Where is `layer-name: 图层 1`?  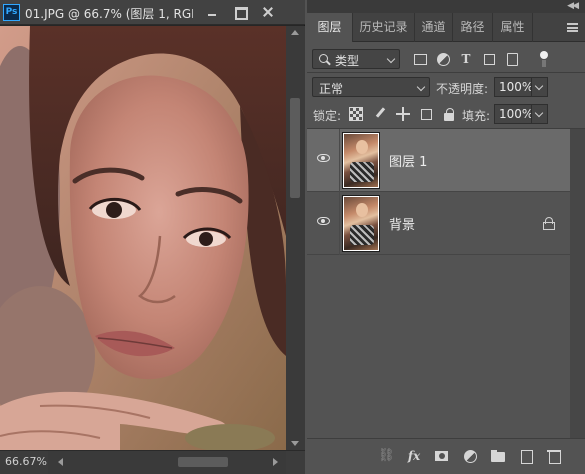
layer-name: 图层 1 is located at coordinates (408, 160).